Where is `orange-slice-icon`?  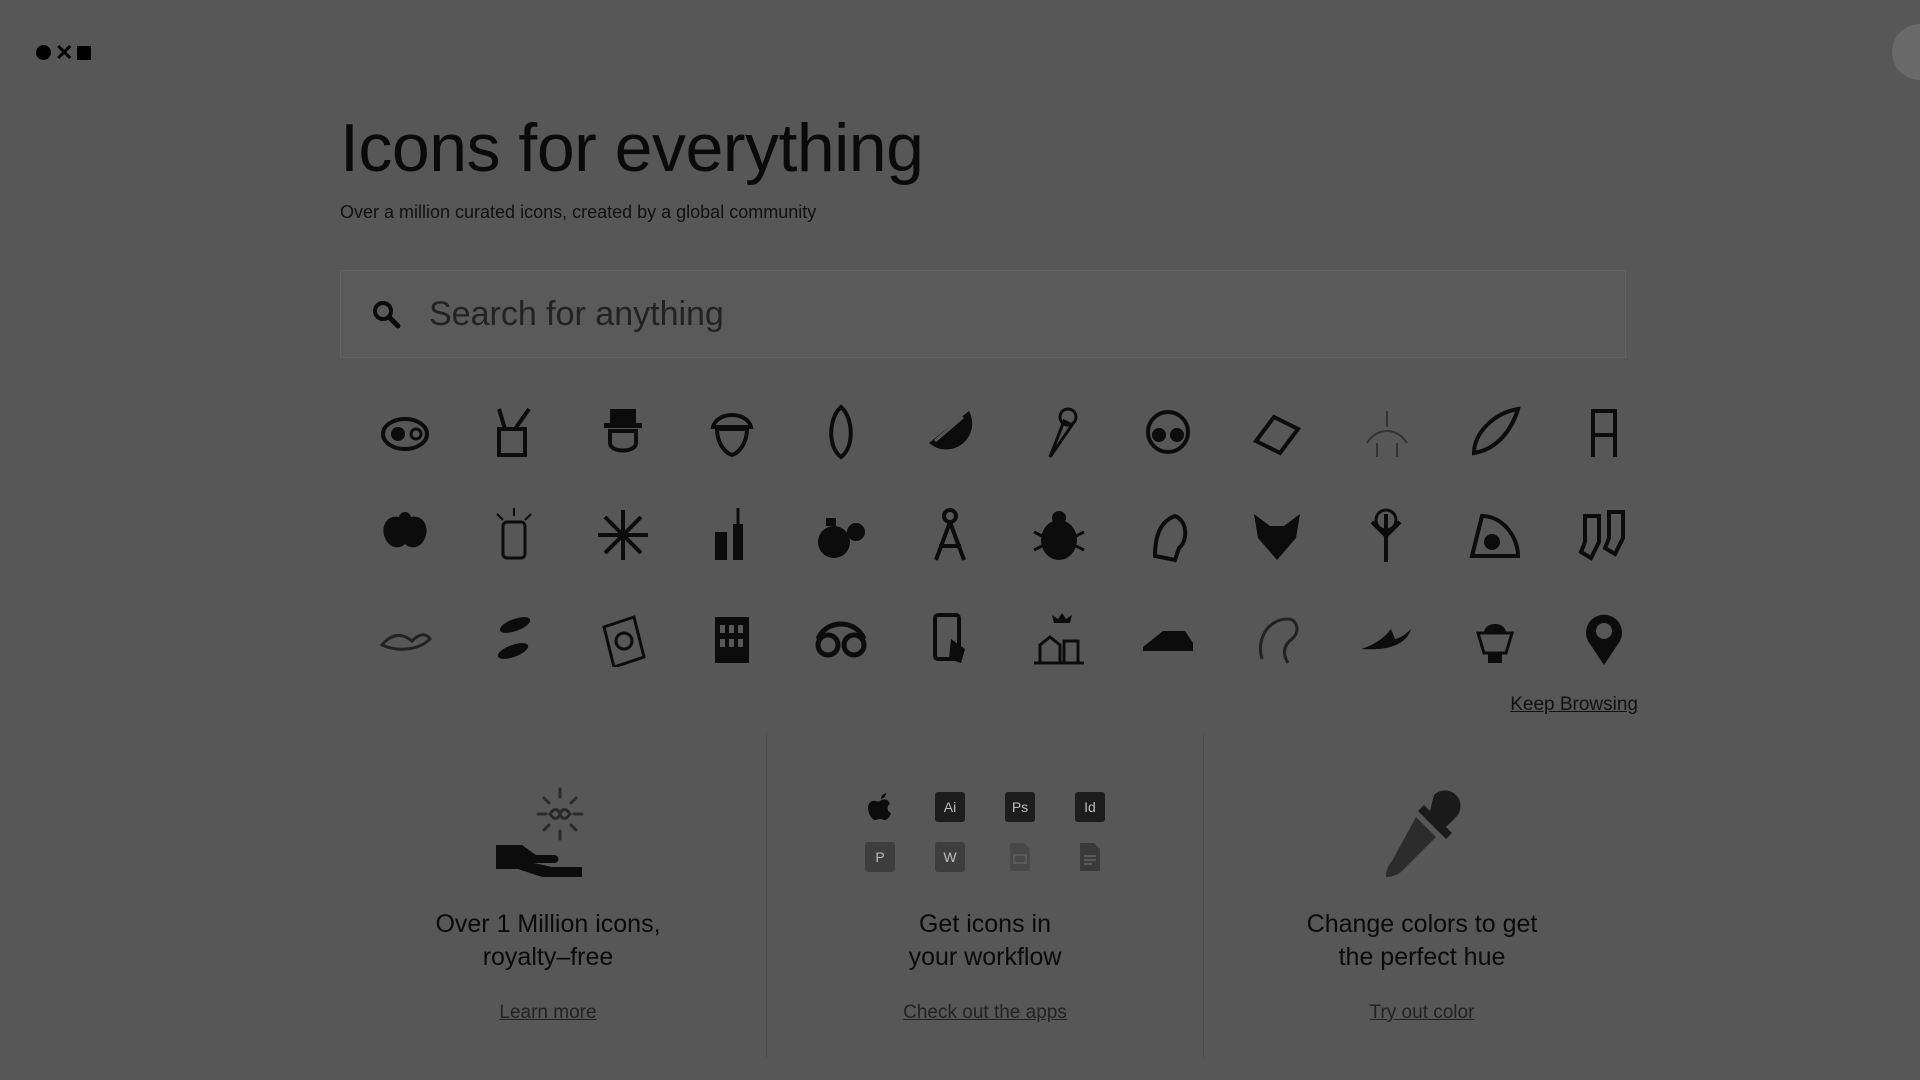
orange-slice-icon is located at coordinates (950, 430).